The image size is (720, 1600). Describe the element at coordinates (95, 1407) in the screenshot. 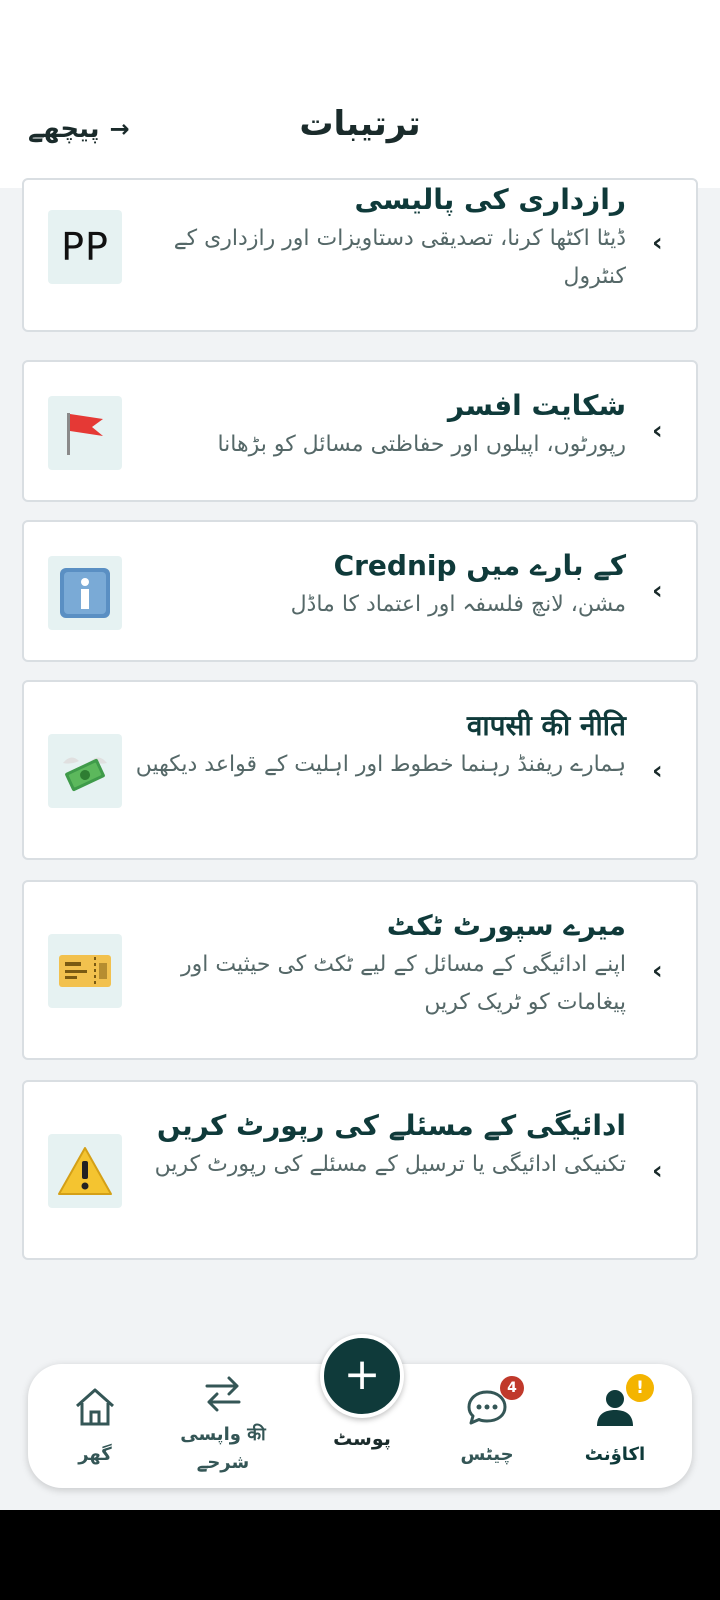

I see `home-icon` at that location.